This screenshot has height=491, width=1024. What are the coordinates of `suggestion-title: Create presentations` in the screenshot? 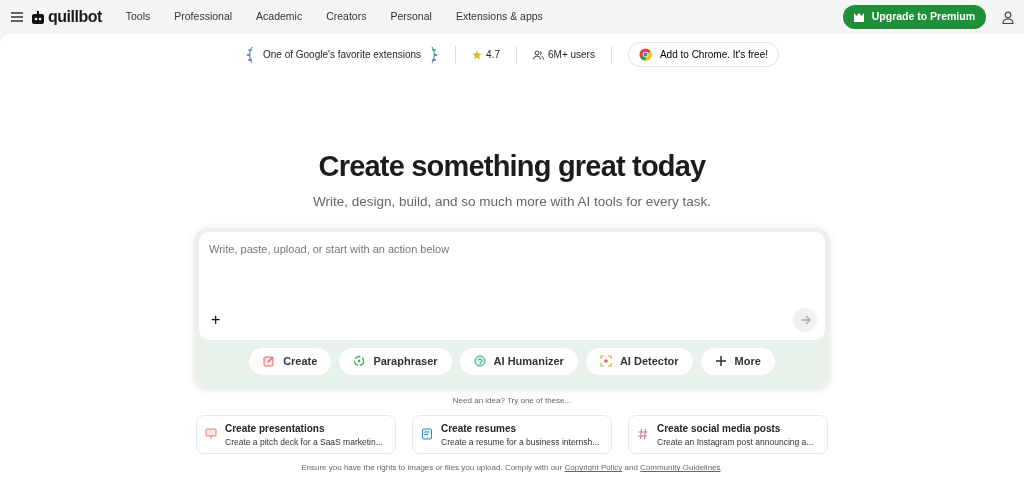 It's located at (275, 428).